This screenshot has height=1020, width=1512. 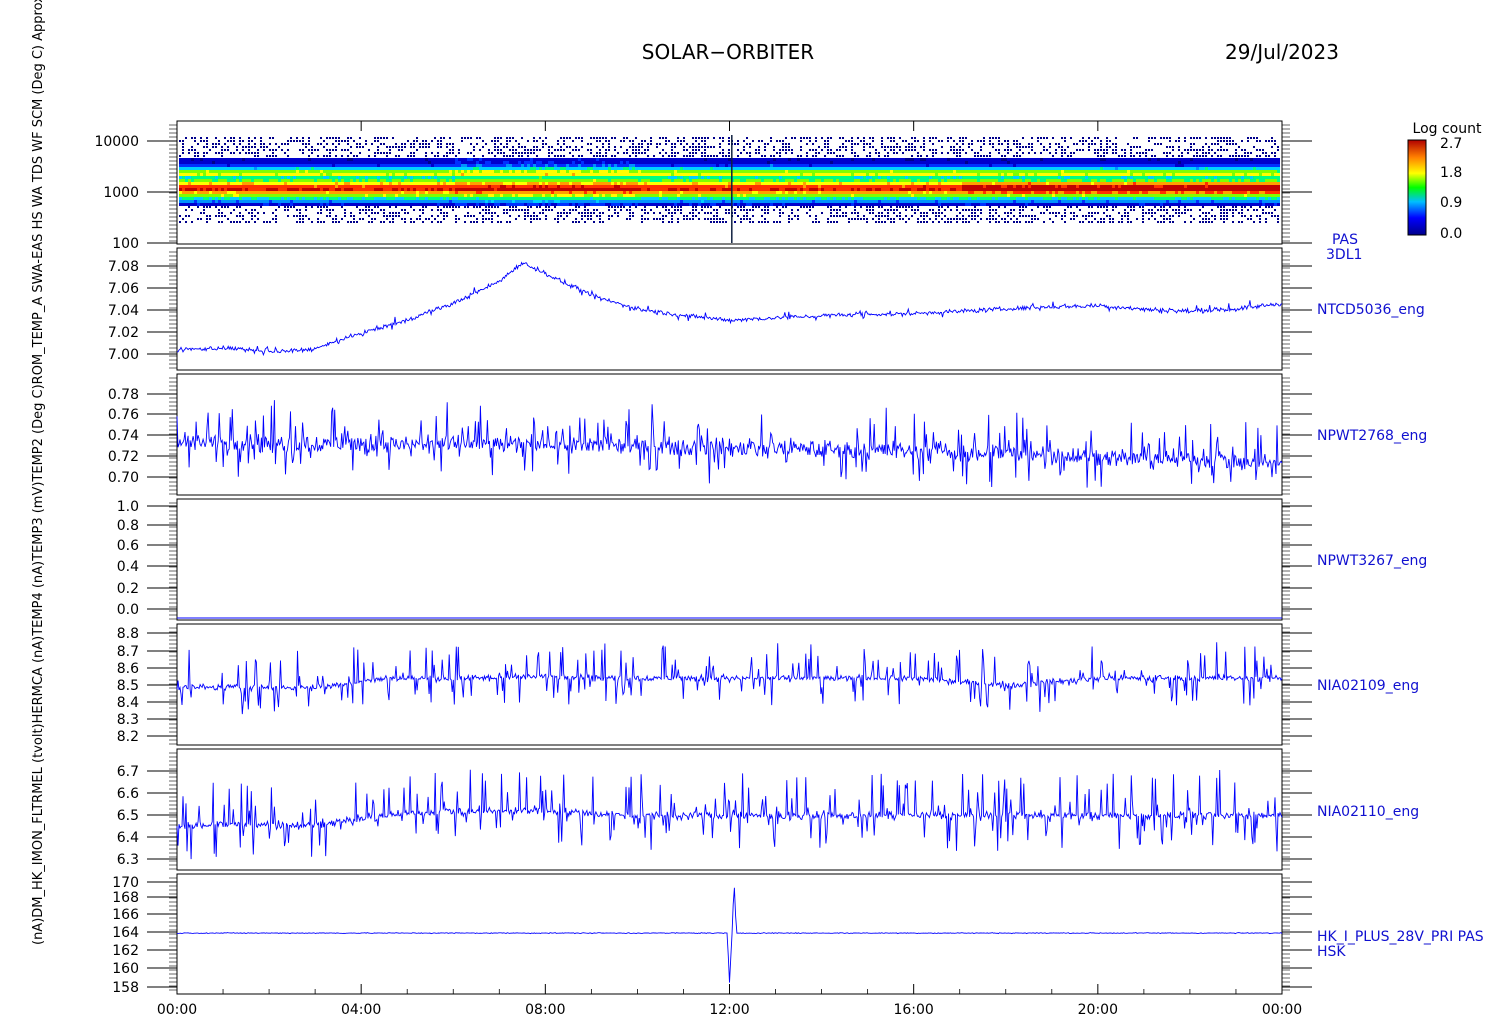 I want to click on y-tick-label: 8.6, so click(x=128, y=669).